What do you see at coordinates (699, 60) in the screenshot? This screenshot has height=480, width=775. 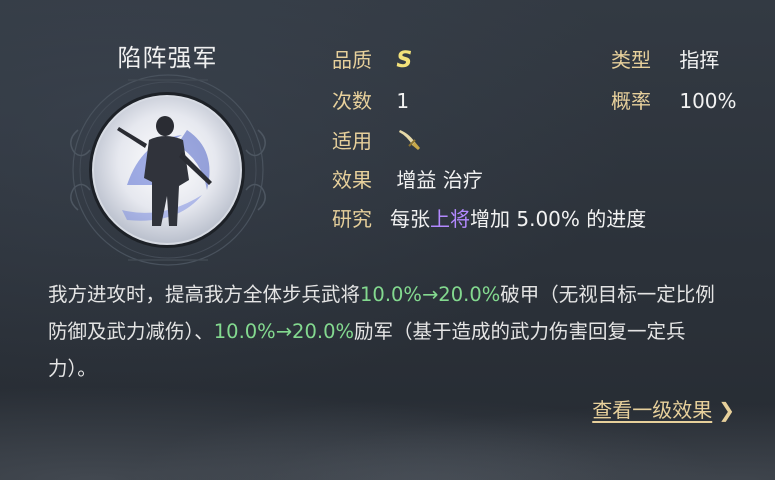 I see `type-value: 指挥` at bounding box center [699, 60].